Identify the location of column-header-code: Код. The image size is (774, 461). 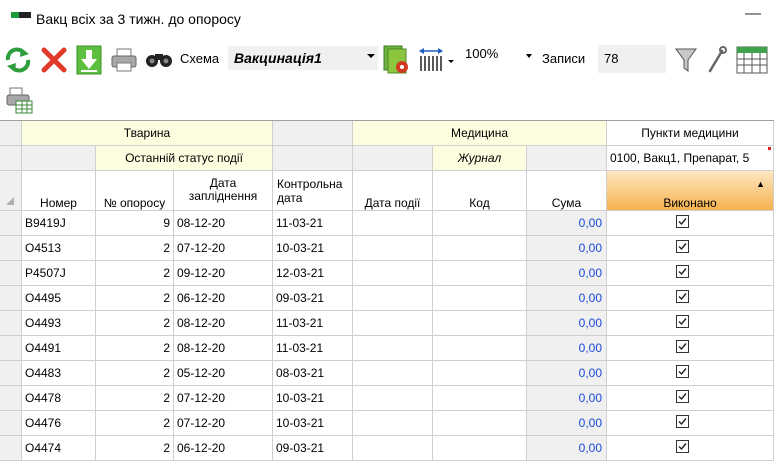
(480, 191).